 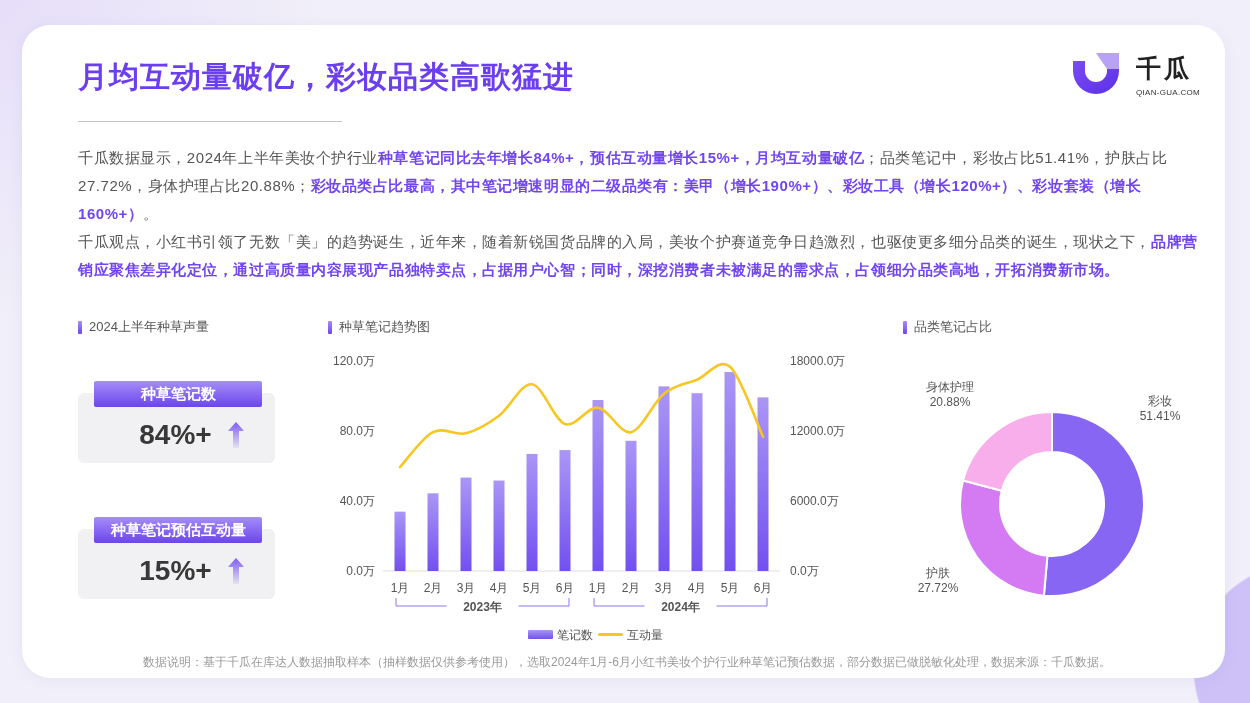 What do you see at coordinates (950, 387) in the screenshot?
I see `slice-label: 身体护理` at bounding box center [950, 387].